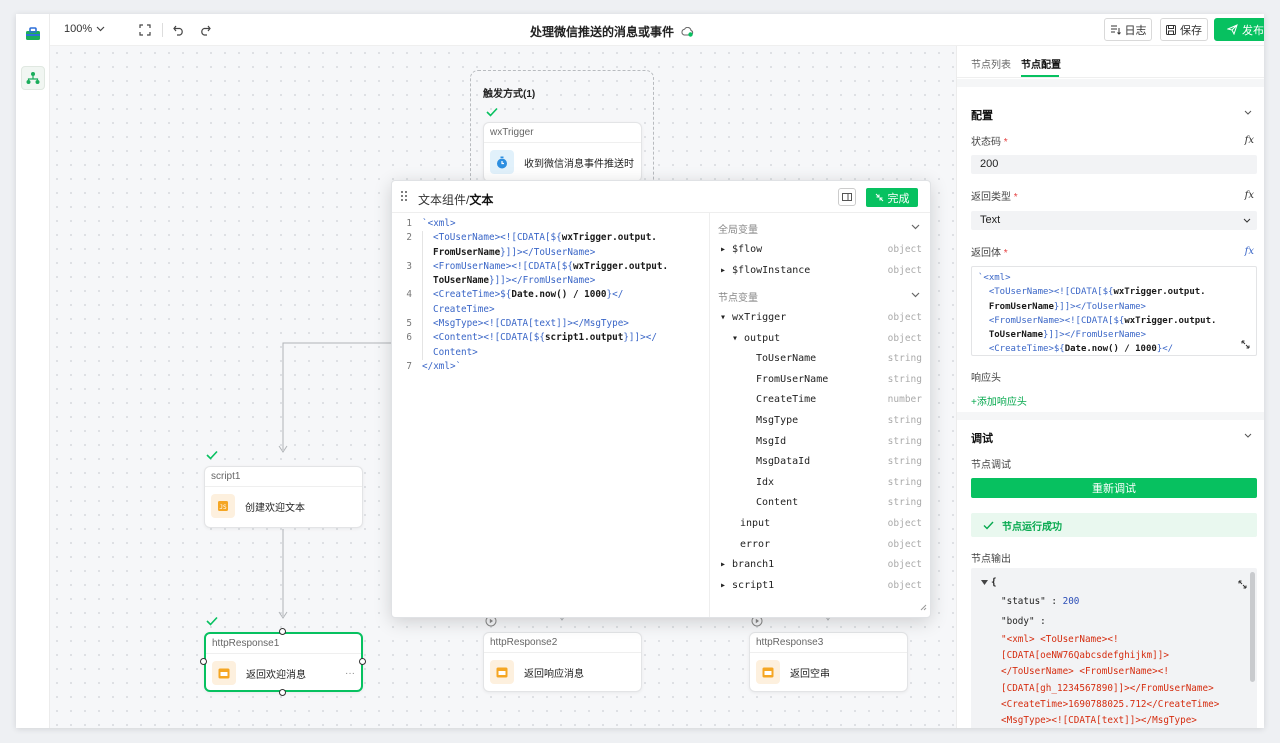 The height and width of the screenshot is (743, 1280). Describe the element at coordinates (768, 672) in the screenshot. I see `response-icon` at that location.